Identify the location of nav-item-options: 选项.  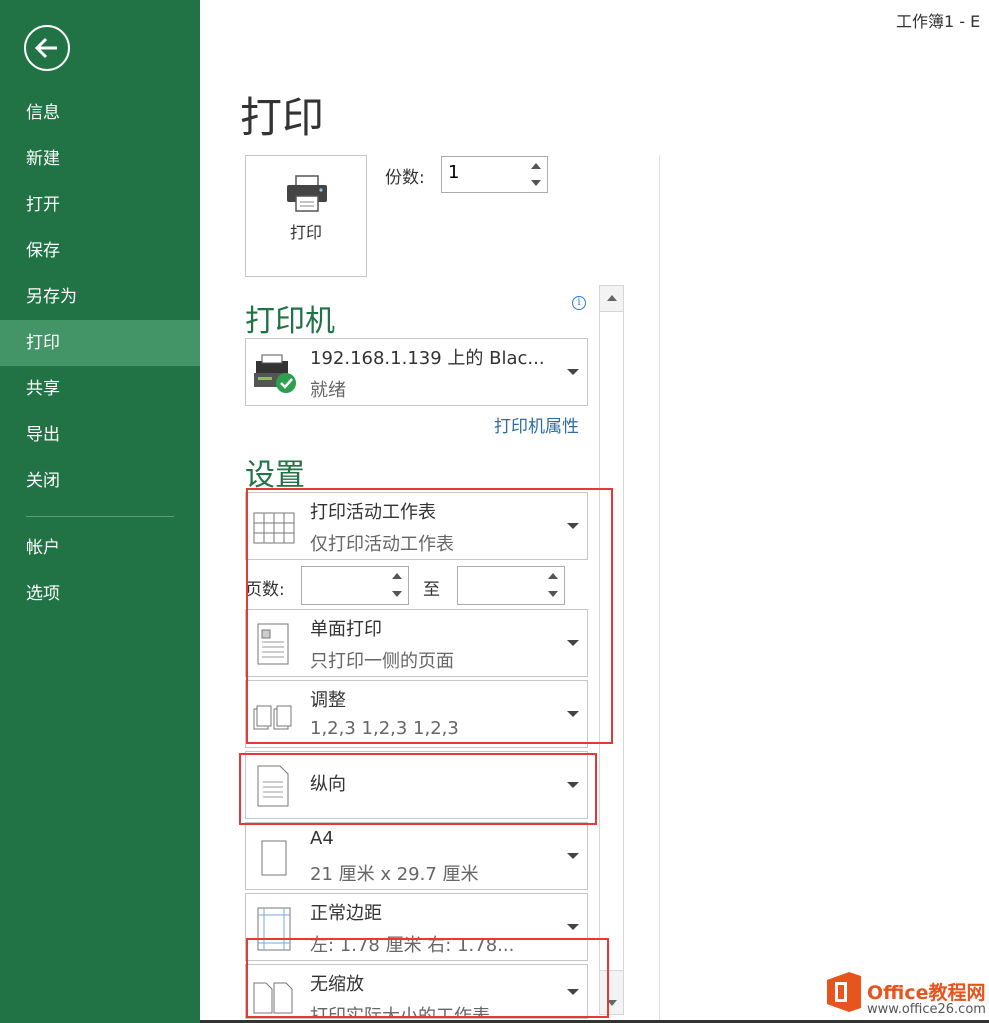
(100, 594).